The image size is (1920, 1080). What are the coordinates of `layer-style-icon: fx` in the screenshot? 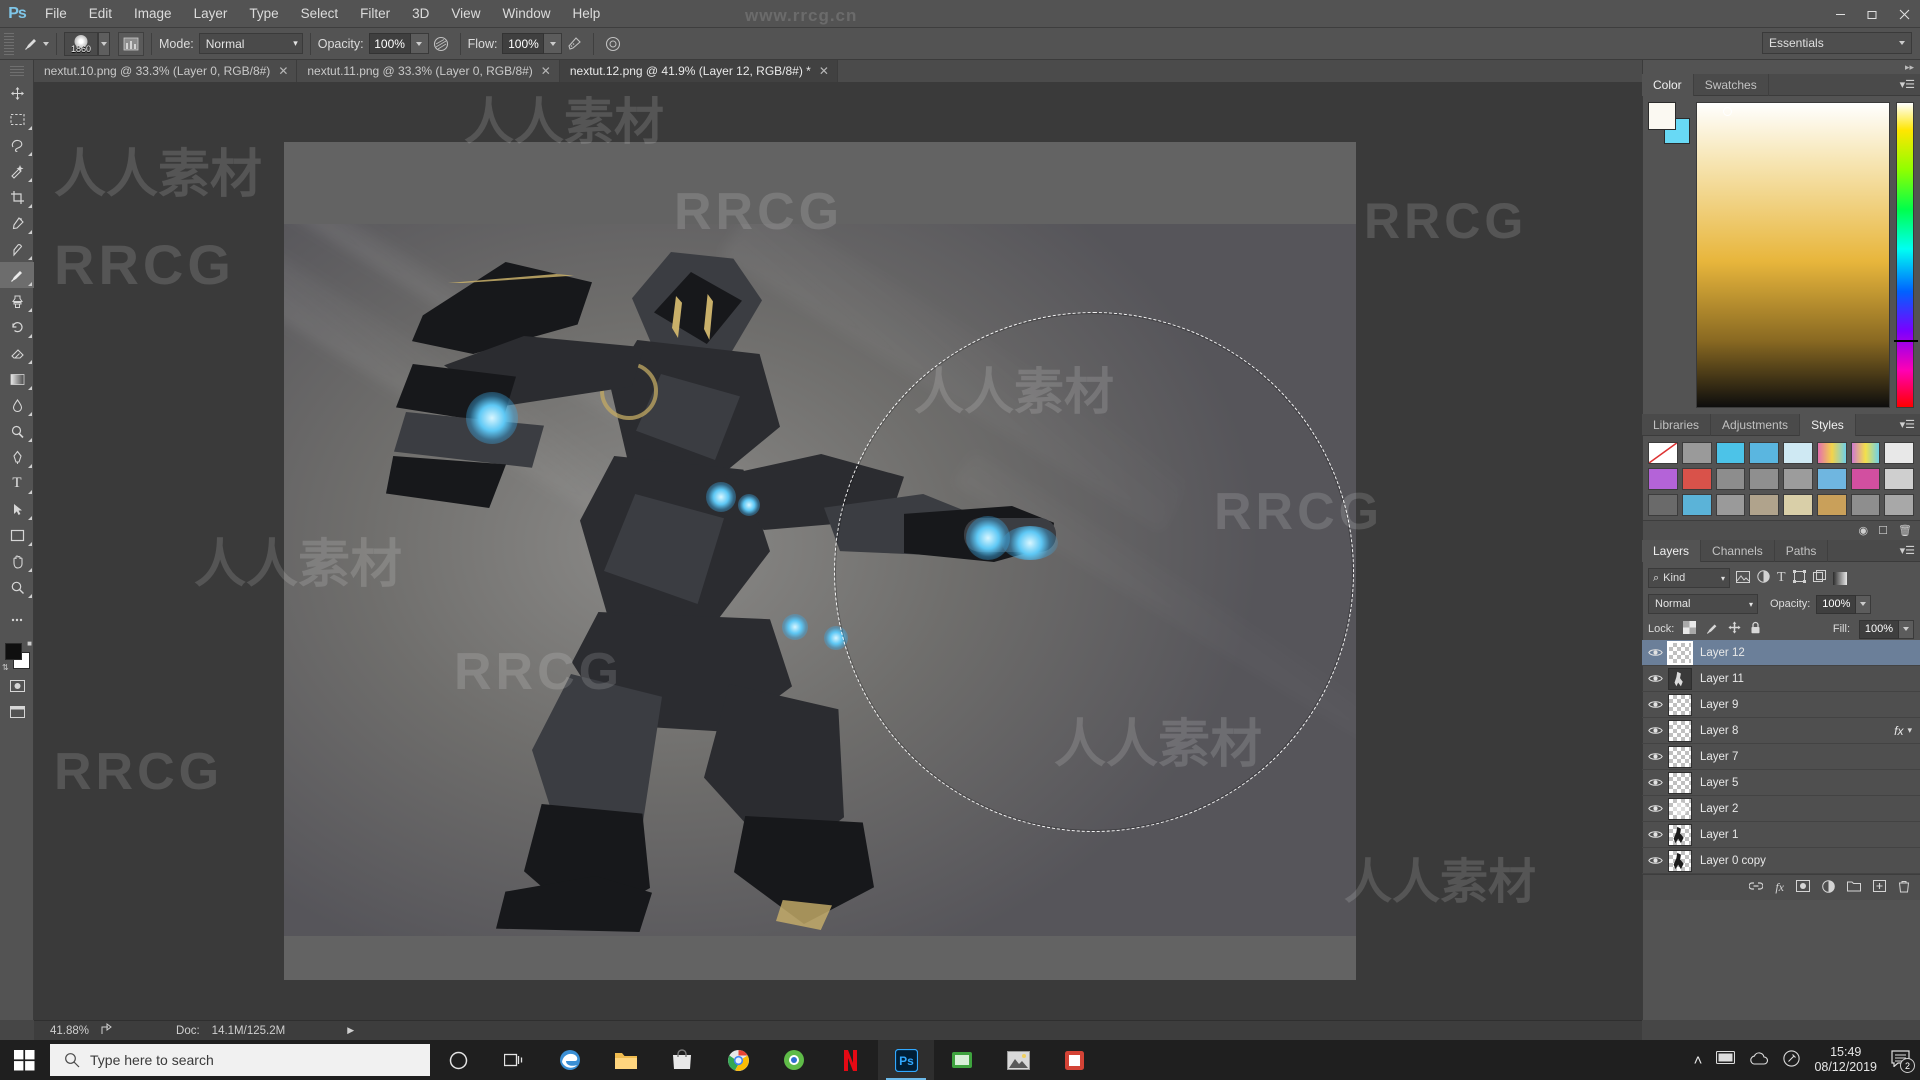 It's located at (1779, 887).